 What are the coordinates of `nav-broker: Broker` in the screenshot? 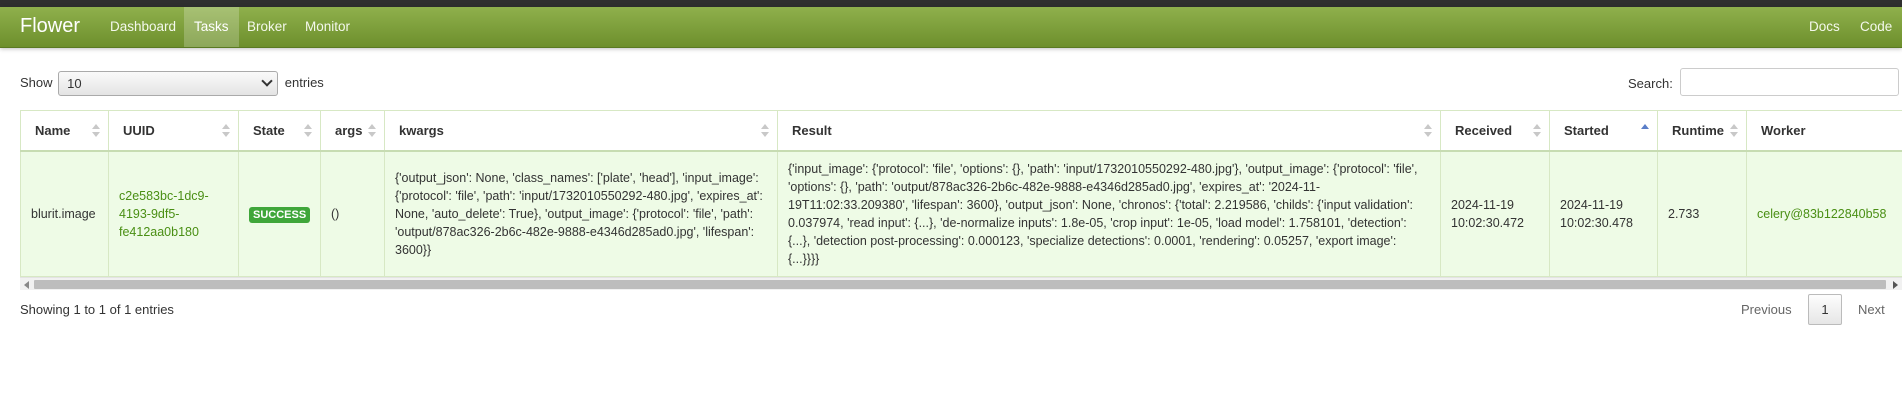 It's located at (267, 27).